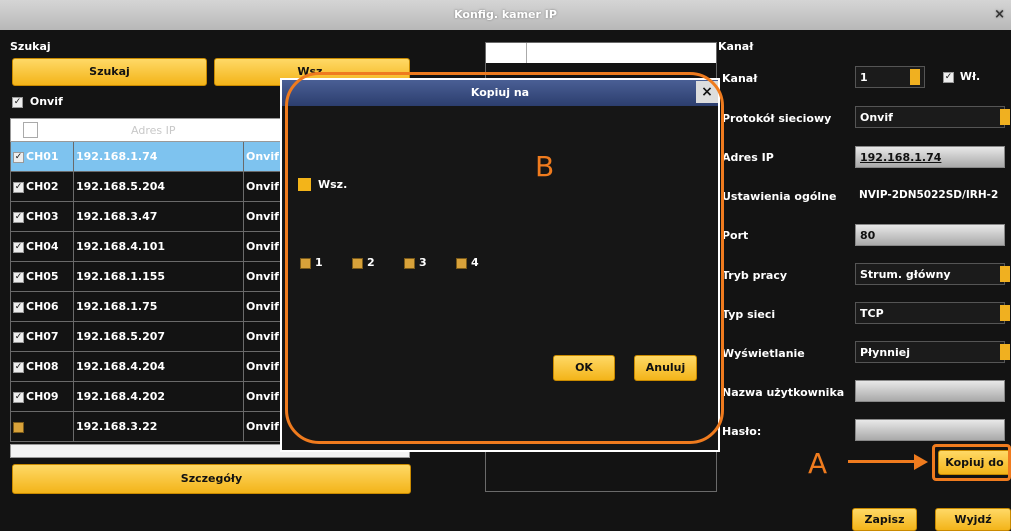 The width and height of the screenshot is (1011, 531). What do you see at coordinates (883, 461) in the screenshot?
I see `annotation-arrow-shaft` at bounding box center [883, 461].